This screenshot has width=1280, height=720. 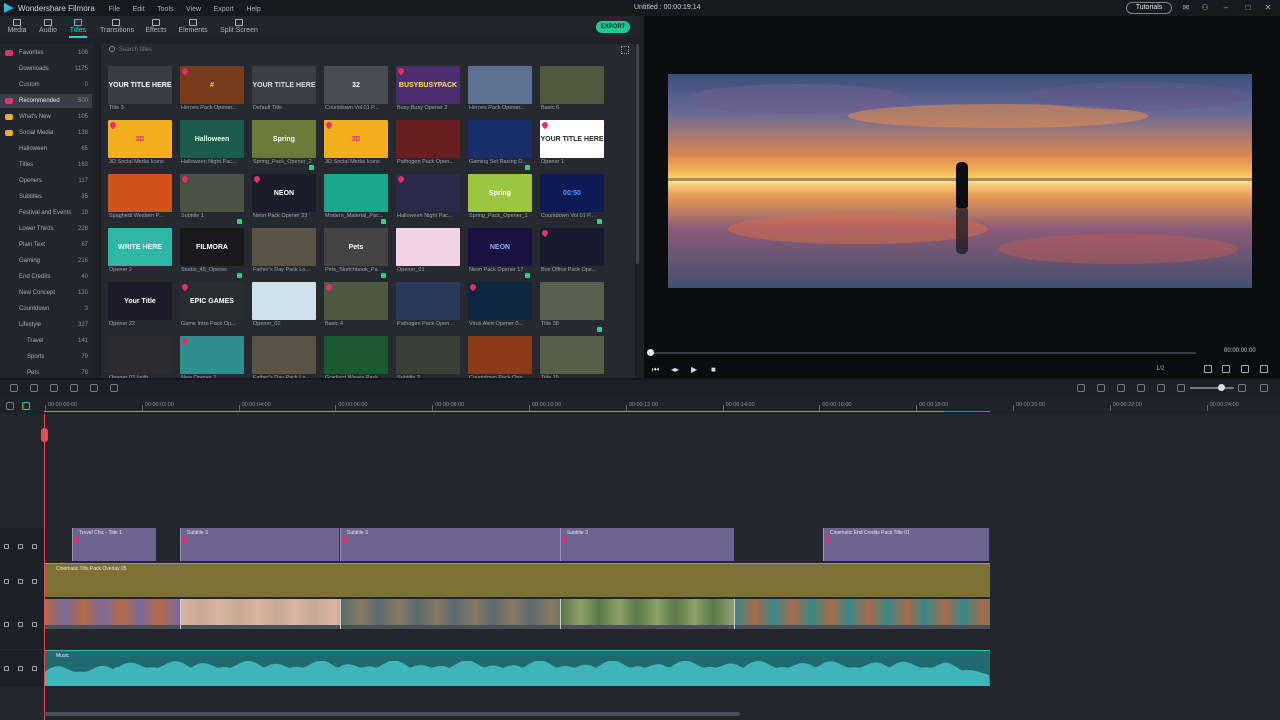 What do you see at coordinates (46, 197) in the screenshot?
I see `sidebar-item: Subtitles 35` at bounding box center [46, 197].